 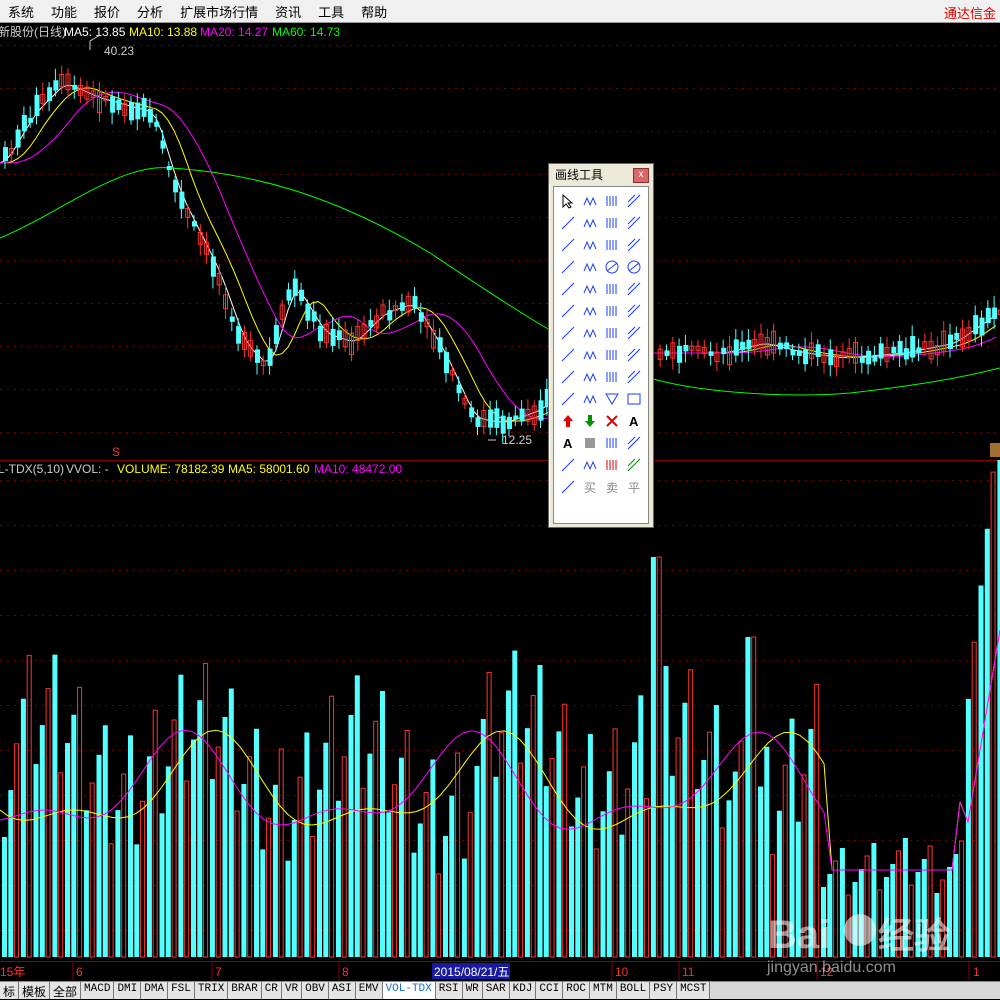 What do you see at coordinates (568, 421) in the screenshot?
I see `up-arrow-icon` at bounding box center [568, 421].